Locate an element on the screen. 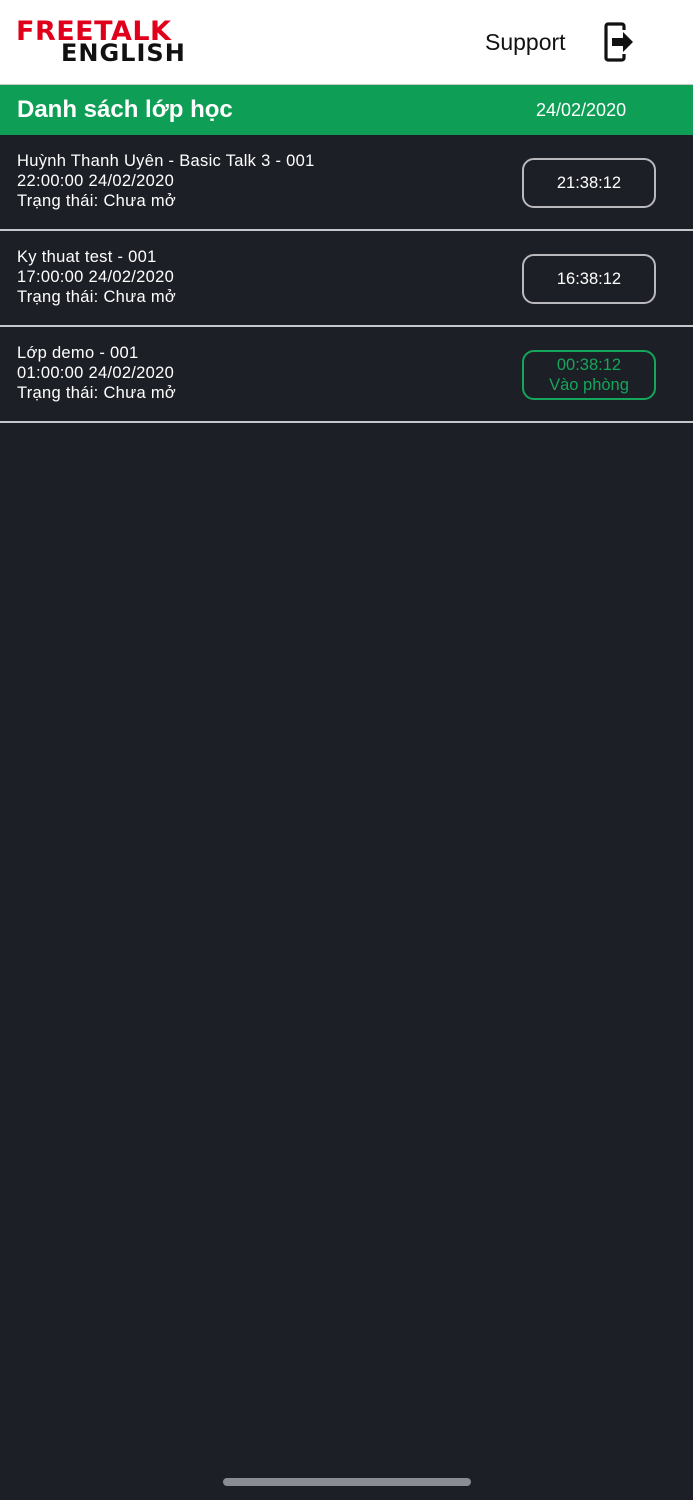 This screenshot has height=1500, width=693. logo-line-2: ENGLISH is located at coordinates (123, 53).